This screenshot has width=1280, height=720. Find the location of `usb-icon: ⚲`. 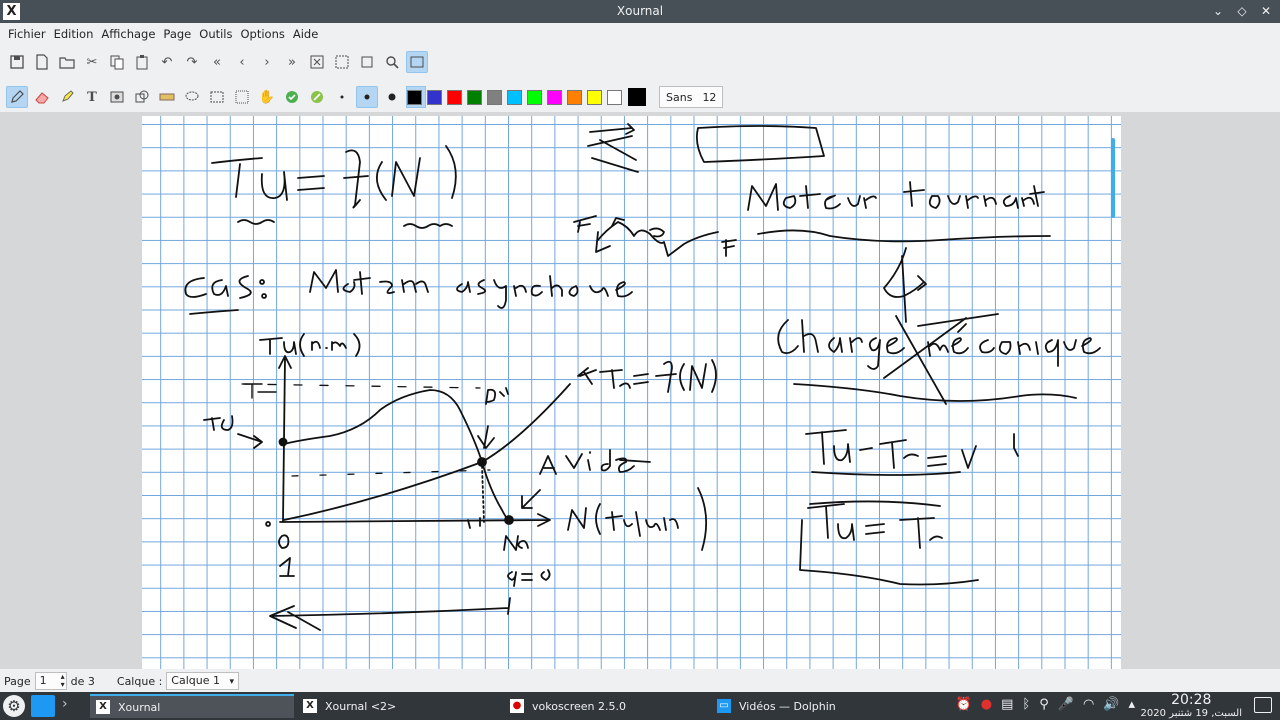

usb-icon: ⚲ is located at coordinates (1044, 704).